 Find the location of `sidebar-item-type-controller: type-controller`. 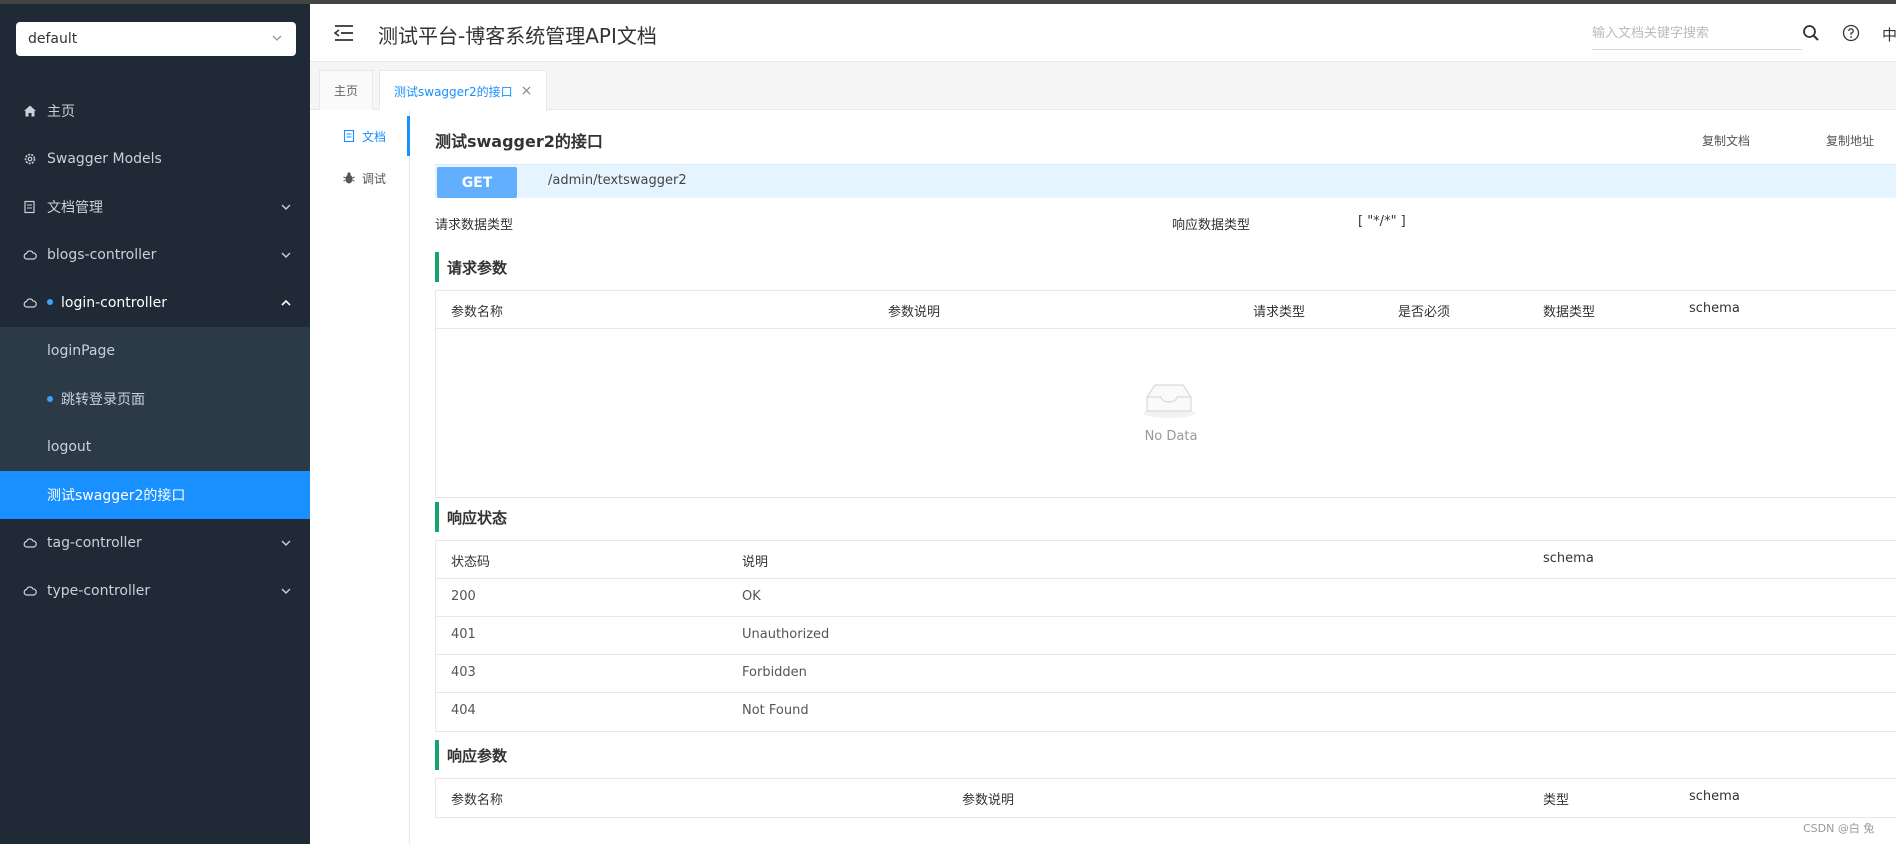

sidebar-item-type-controller: type-controller is located at coordinates (155, 591).